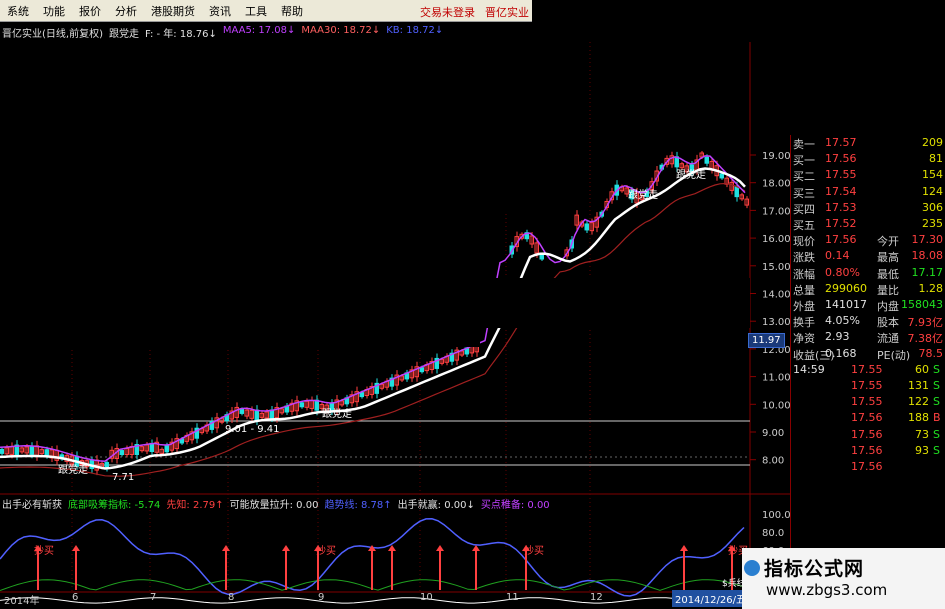  I want to click on bid-price: 17.55, so click(841, 175).